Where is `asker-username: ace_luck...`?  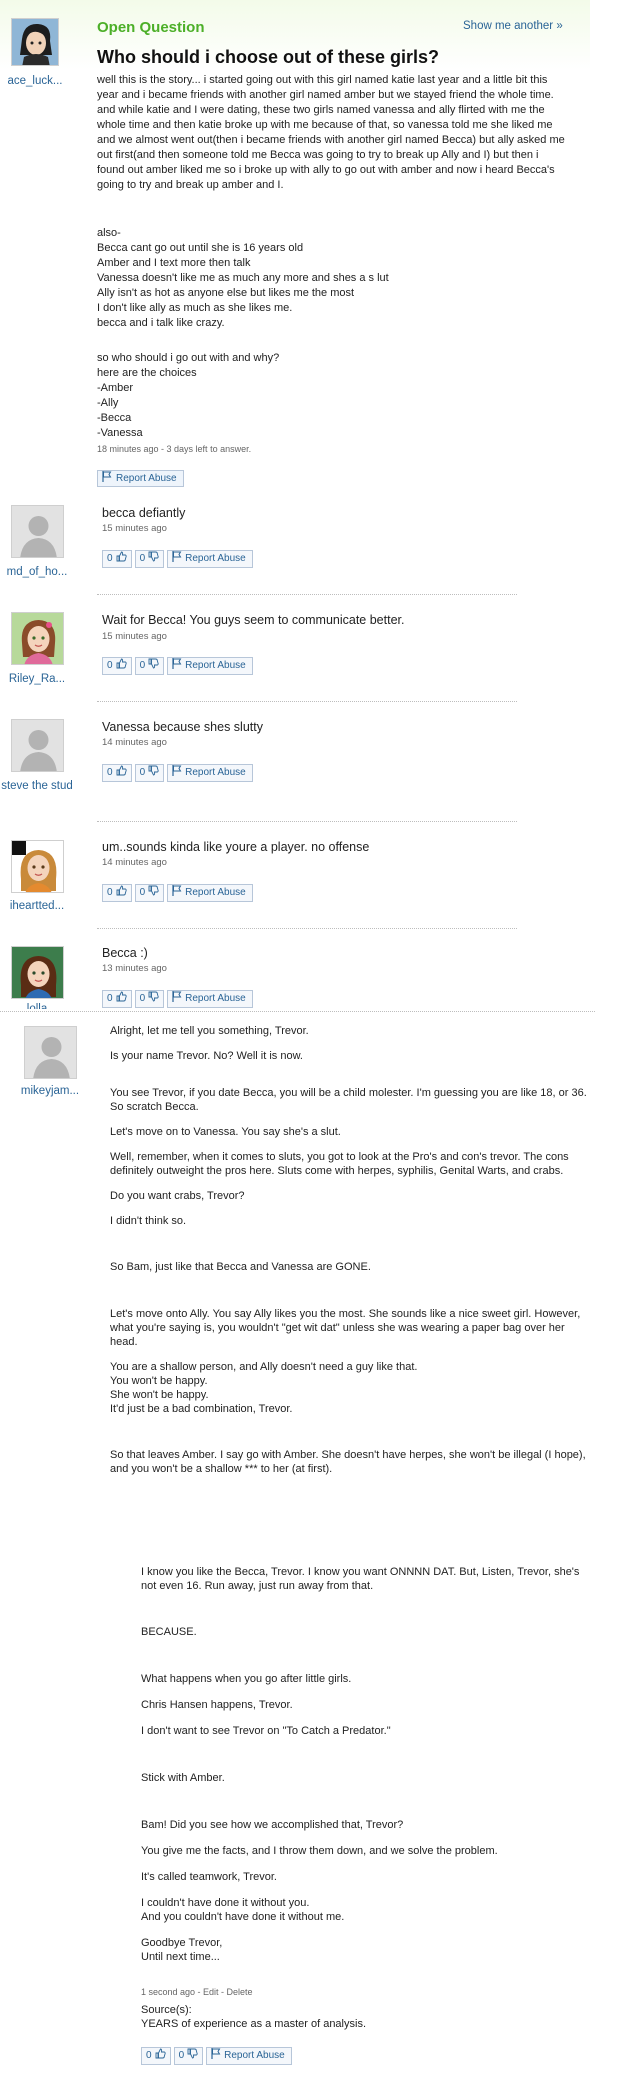 asker-username: ace_luck... is located at coordinates (37, 81).